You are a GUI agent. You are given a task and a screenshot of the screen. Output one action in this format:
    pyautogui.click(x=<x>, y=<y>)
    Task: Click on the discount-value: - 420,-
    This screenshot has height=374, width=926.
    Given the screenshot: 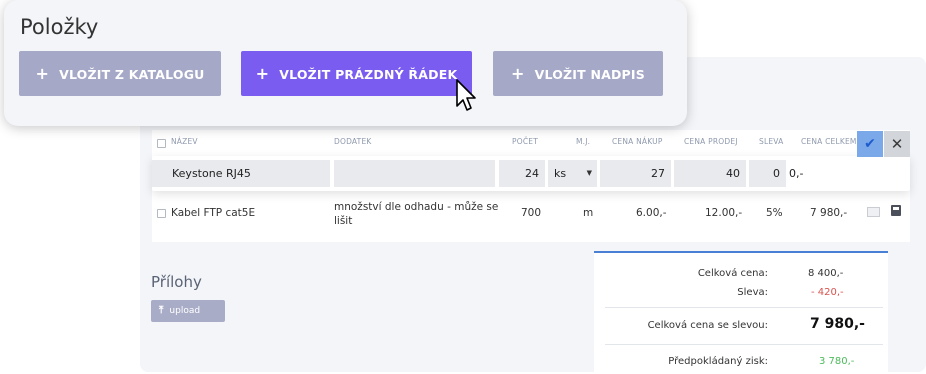 What is the action you would take?
    pyautogui.click(x=827, y=292)
    